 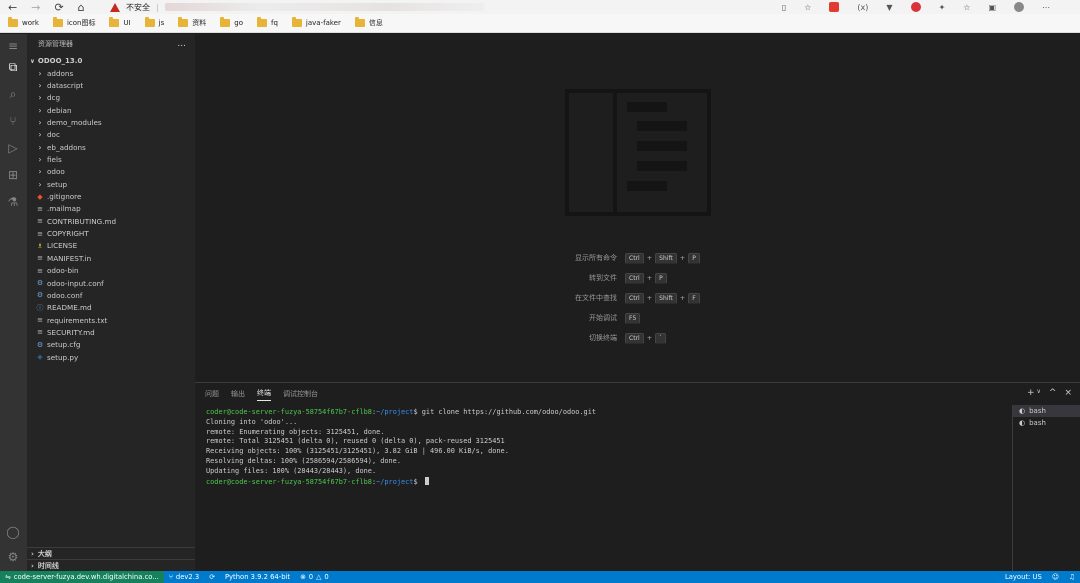 I want to click on close-panel-icon: ×, so click(x=1068, y=393).